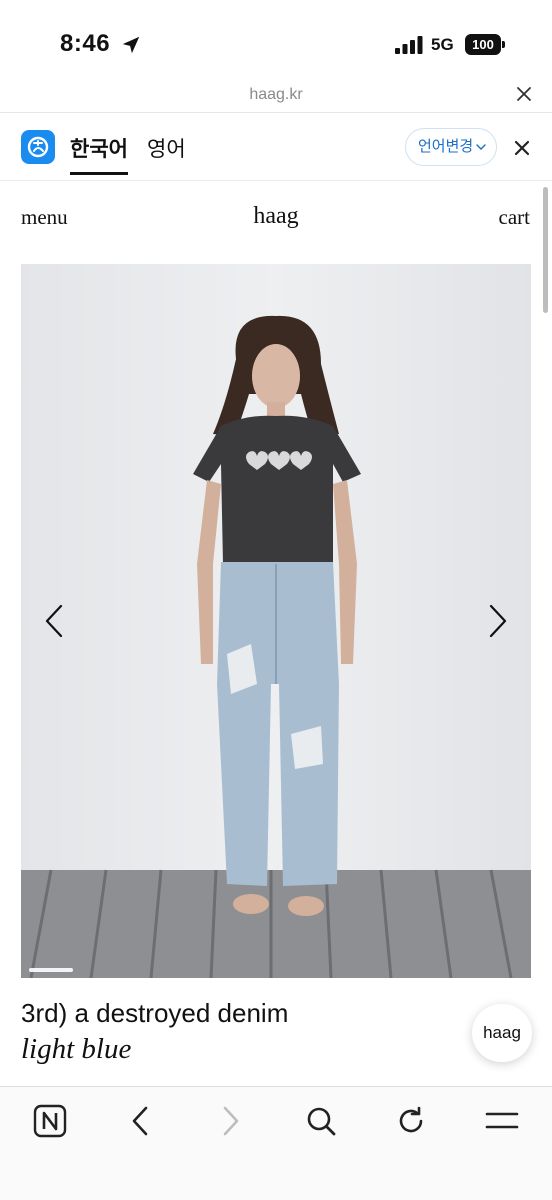 The image size is (552, 1200). I want to click on tab-korean: 한국어, so click(99, 154).